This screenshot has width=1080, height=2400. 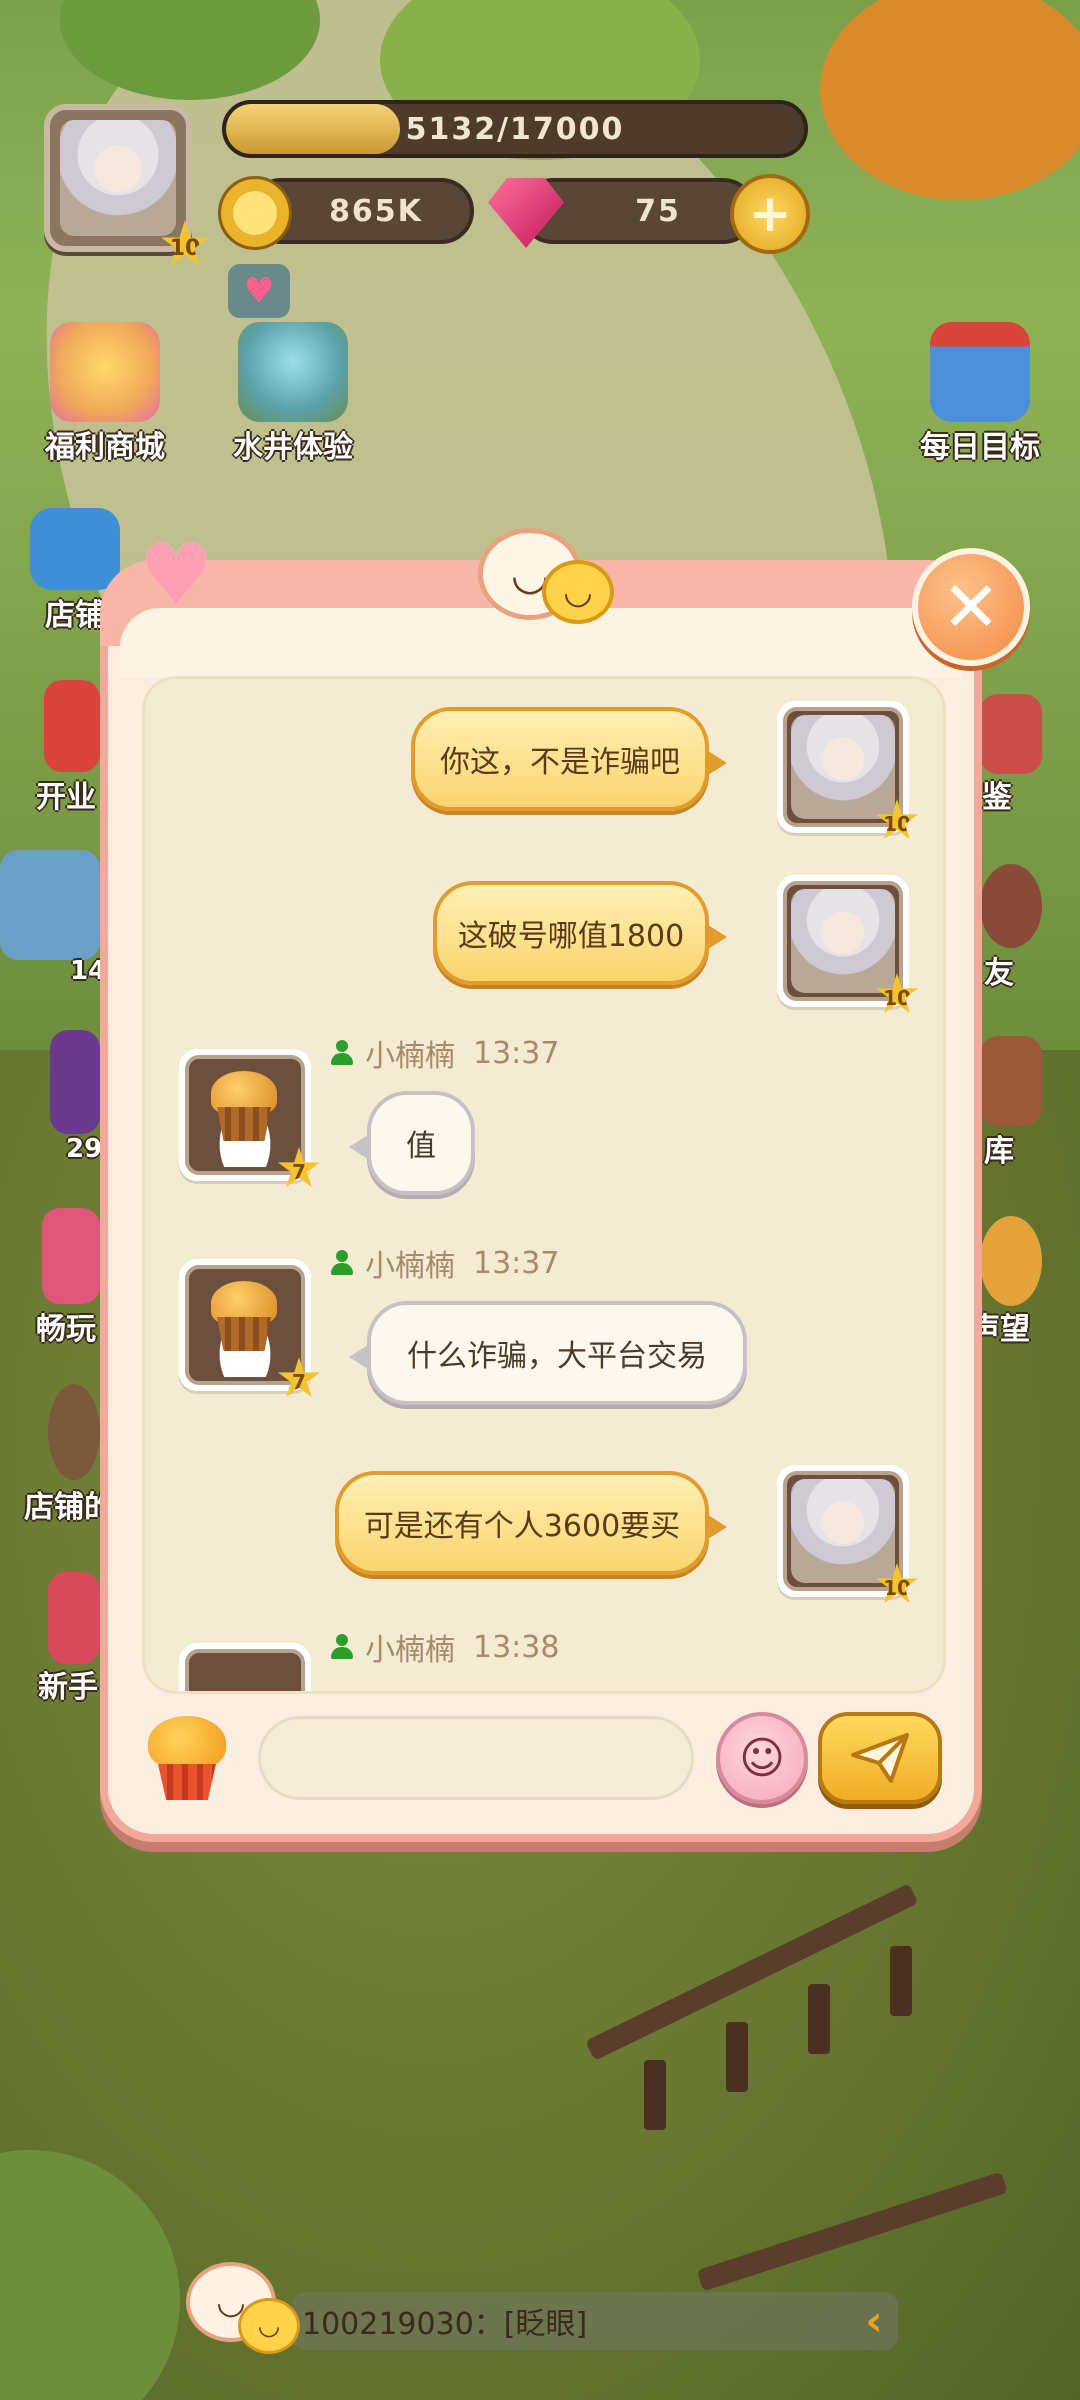 I want to click on plus-icon: +, so click(x=770, y=214).